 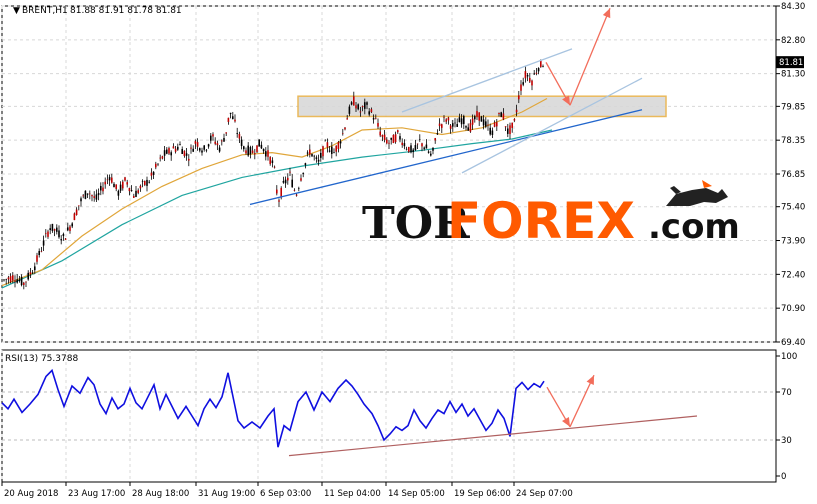 What do you see at coordinates (793, 309) in the screenshot?
I see `price-tick-label: 70.90` at bounding box center [793, 309].